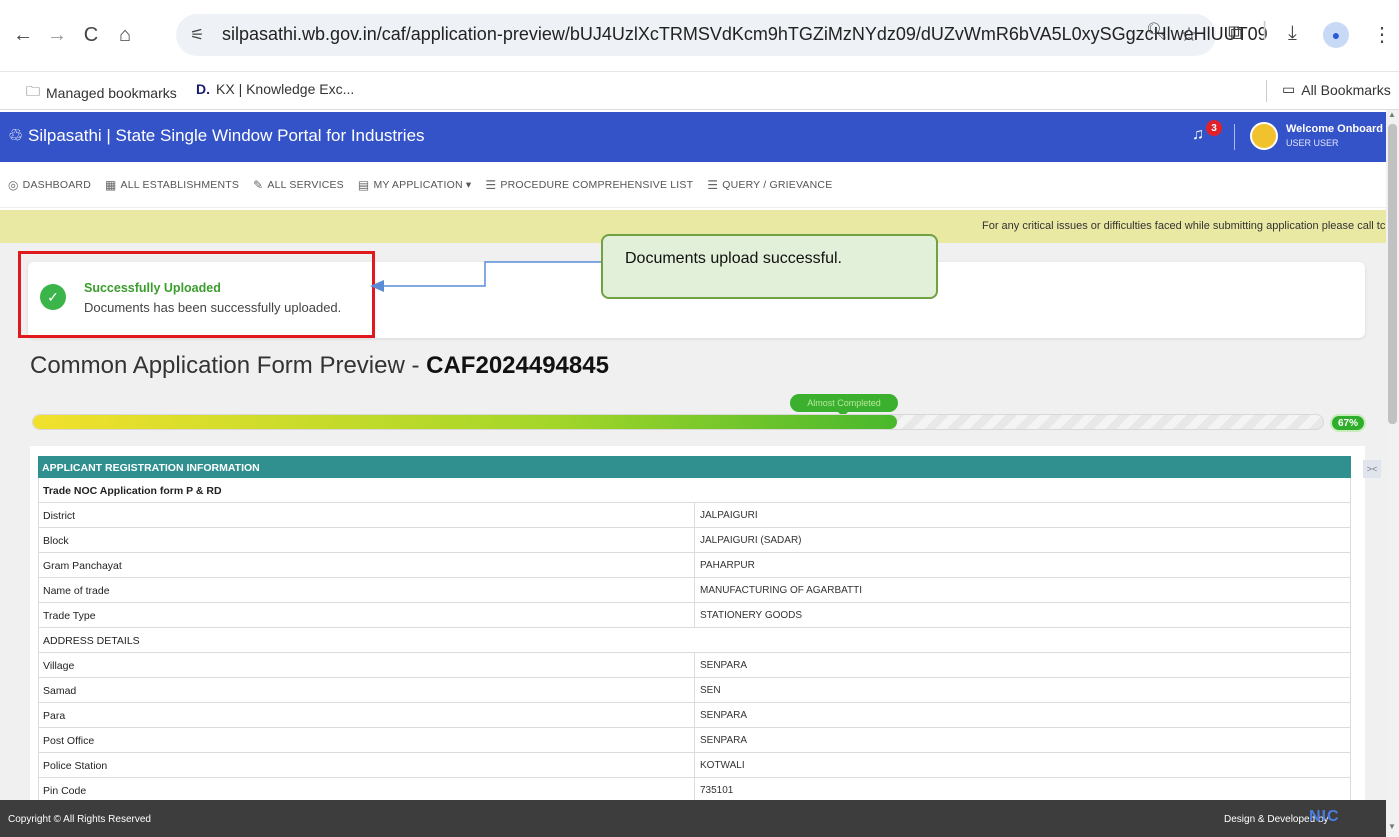 Image resolution: width=1399 pixels, height=837 pixels. Describe the element at coordinates (694, 640) in the screenshot. I see `table-row: ADDRESS DETAILS` at that location.